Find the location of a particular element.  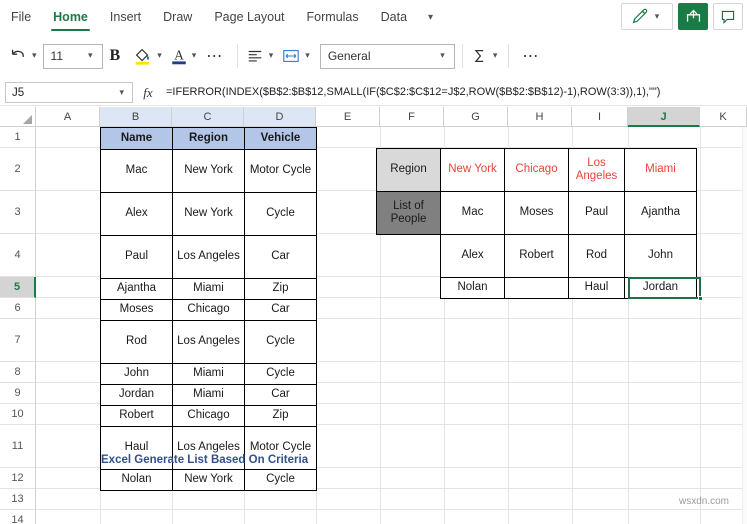

row-header-8: 8 is located at coordinates (18, 372).